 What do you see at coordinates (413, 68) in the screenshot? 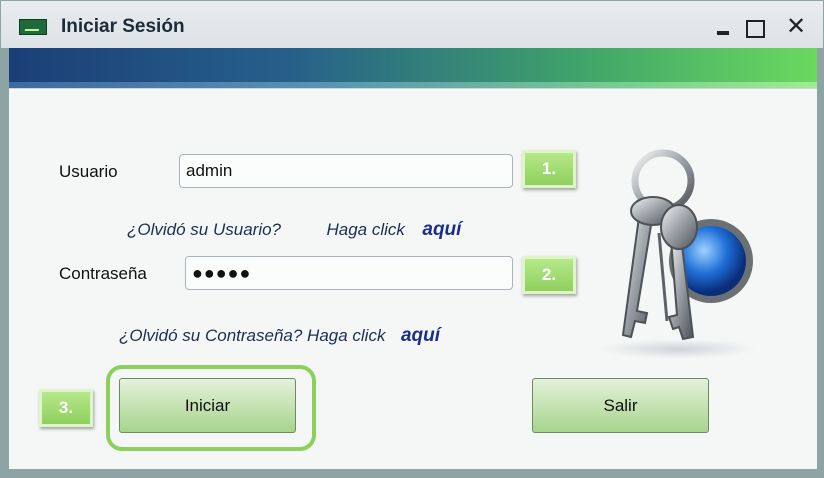
I see `header-banner` at bounding box center [413, 68].